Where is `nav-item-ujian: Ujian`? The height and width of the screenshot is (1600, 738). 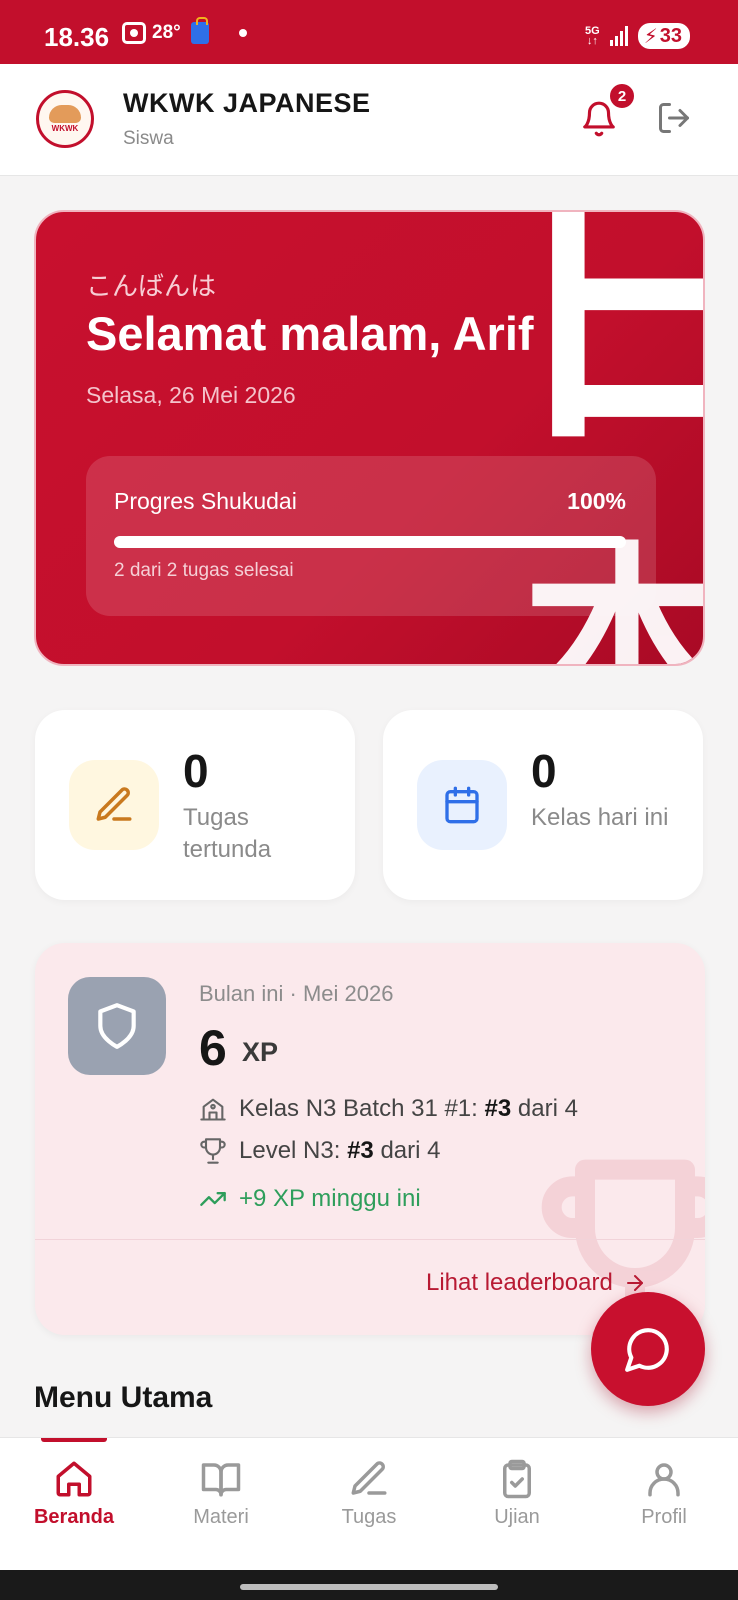
nav-item-ujian: Ujian is located at coordinates (517, 1493).